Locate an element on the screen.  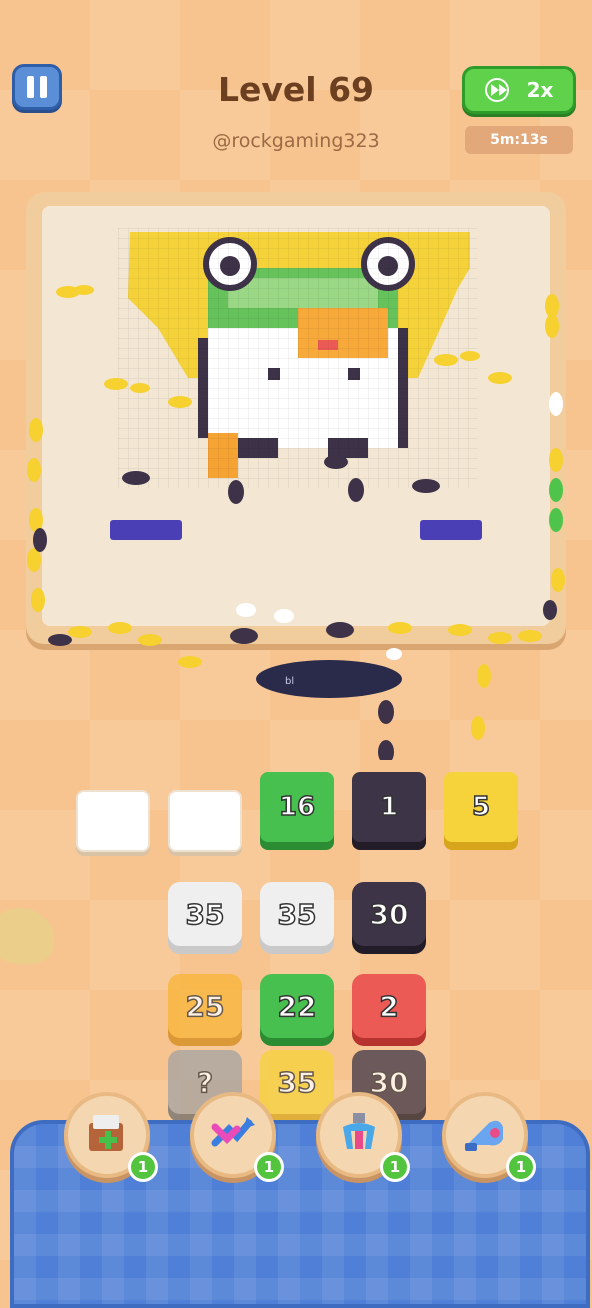
tile-r2-c2: 22 is located at coordinates (297, 1006).